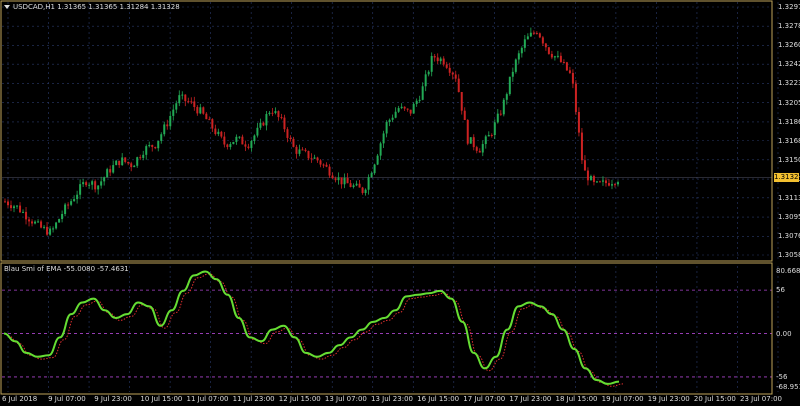 The height and width of the screenshot is (406, 800). I want to click on price-label: 1.31865, so click(789, 121).